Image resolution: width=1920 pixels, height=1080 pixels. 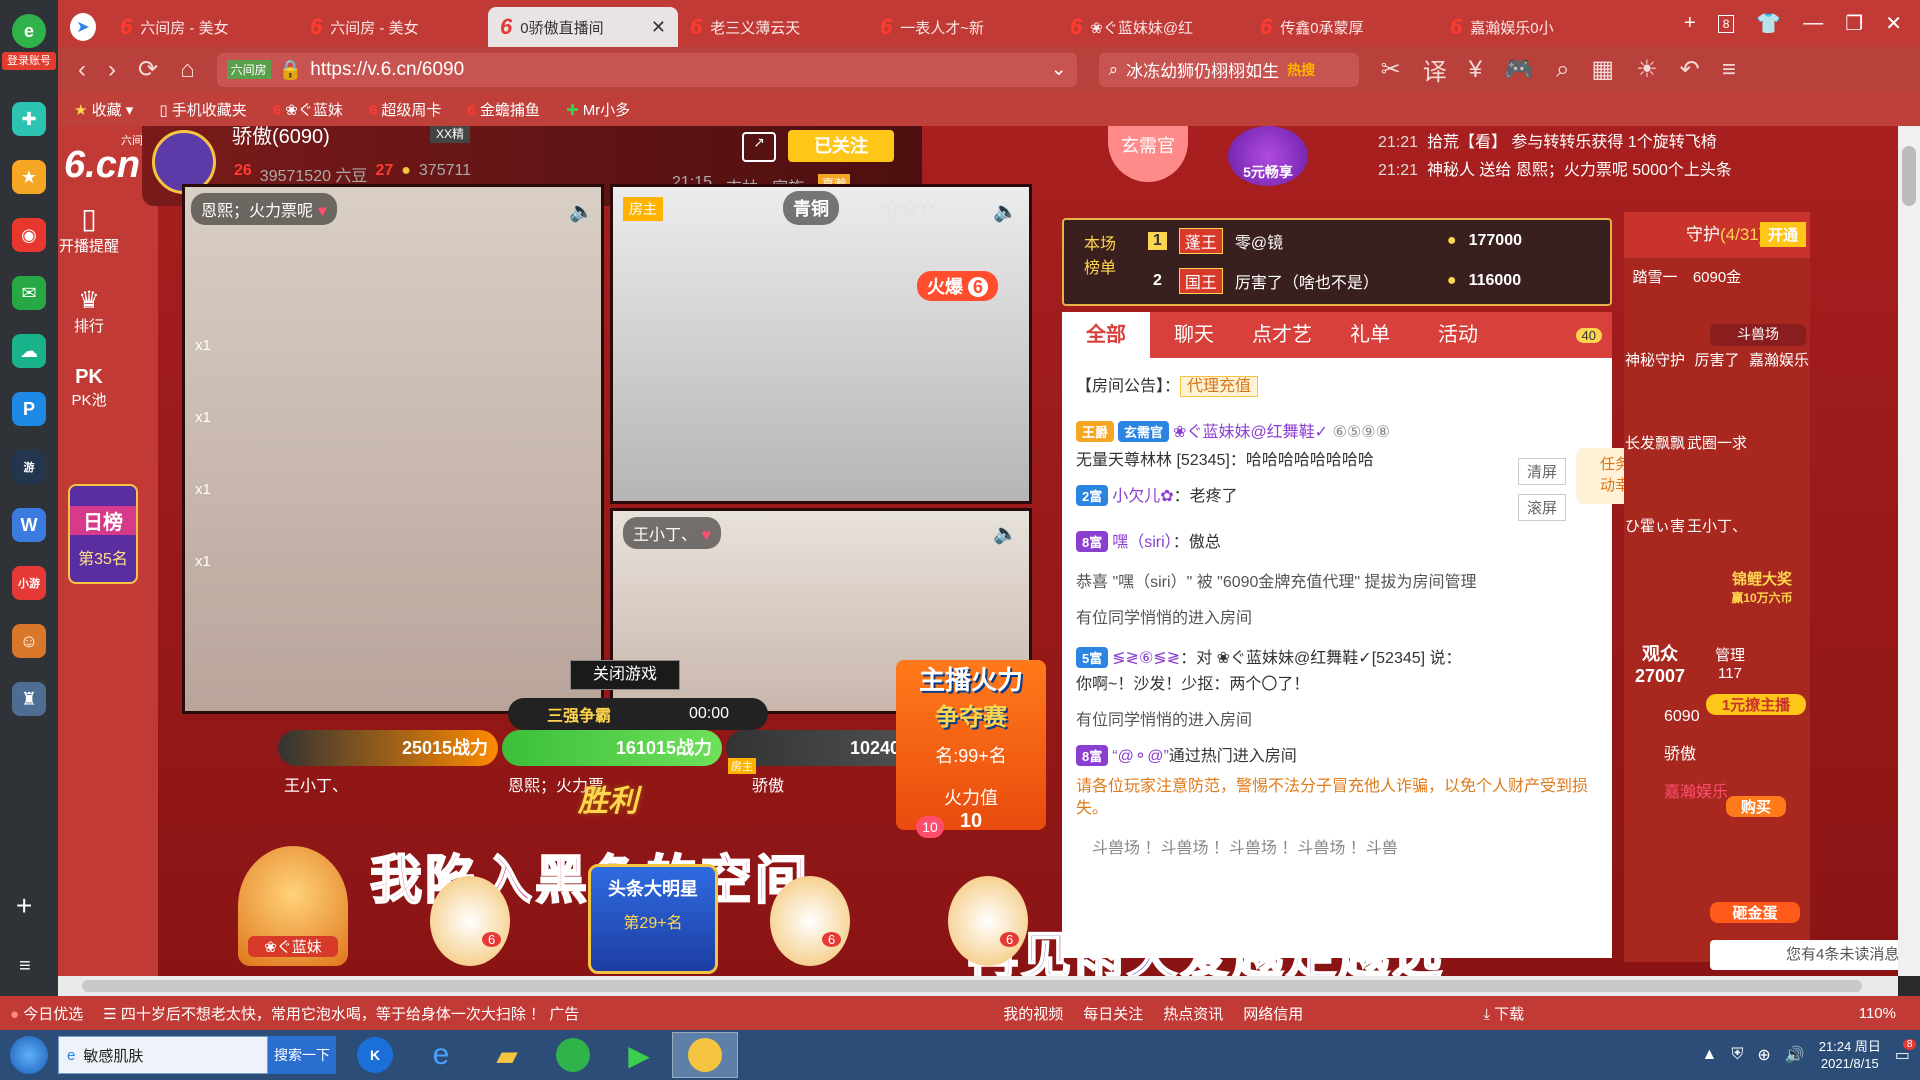 I want to click on tray-arrow-icon: ▲, so click(x=1710, y=1055).